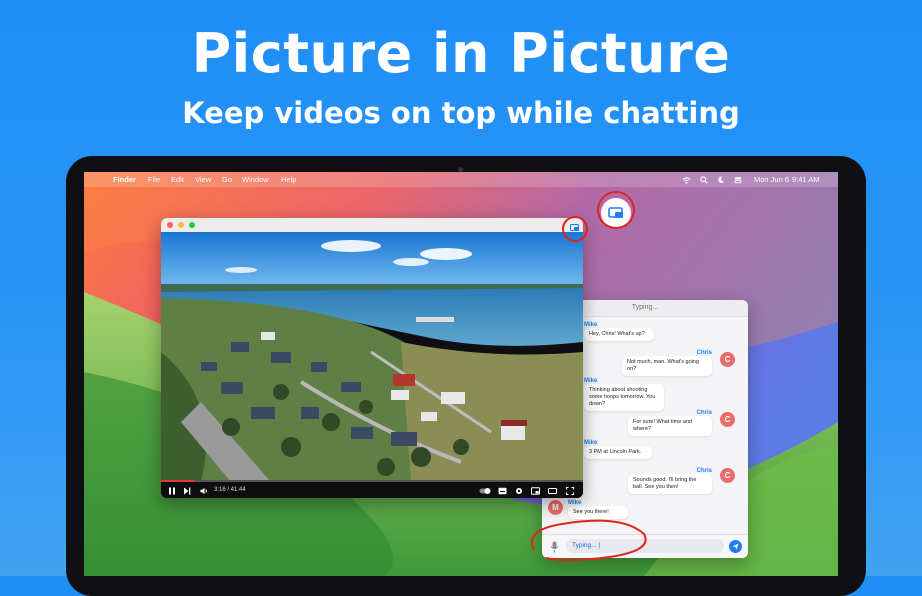 This screenshot has width=922, height=596. What do you see at coordinates (227, 179) in the screenshot?
I see `menu-go: Go` at bounding box center [227, 179].